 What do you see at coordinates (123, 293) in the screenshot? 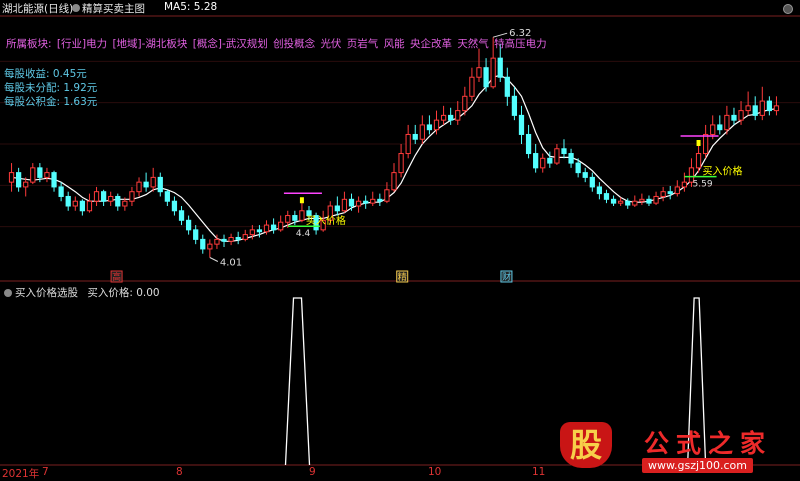
I see `buy-price-value: 买入价格: 0.00` at bounding box center [123, 293].